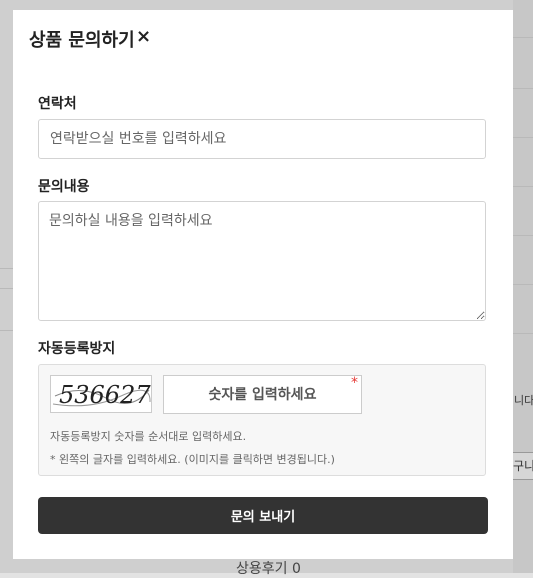  What do you see at coordinates (262, 139) in the screenshot?
I see `contact-input` at bounding box center [262, 139].